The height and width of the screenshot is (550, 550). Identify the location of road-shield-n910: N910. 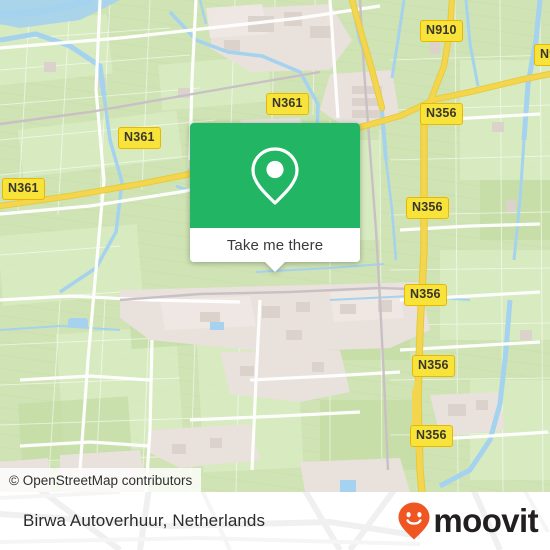
(441, 31).